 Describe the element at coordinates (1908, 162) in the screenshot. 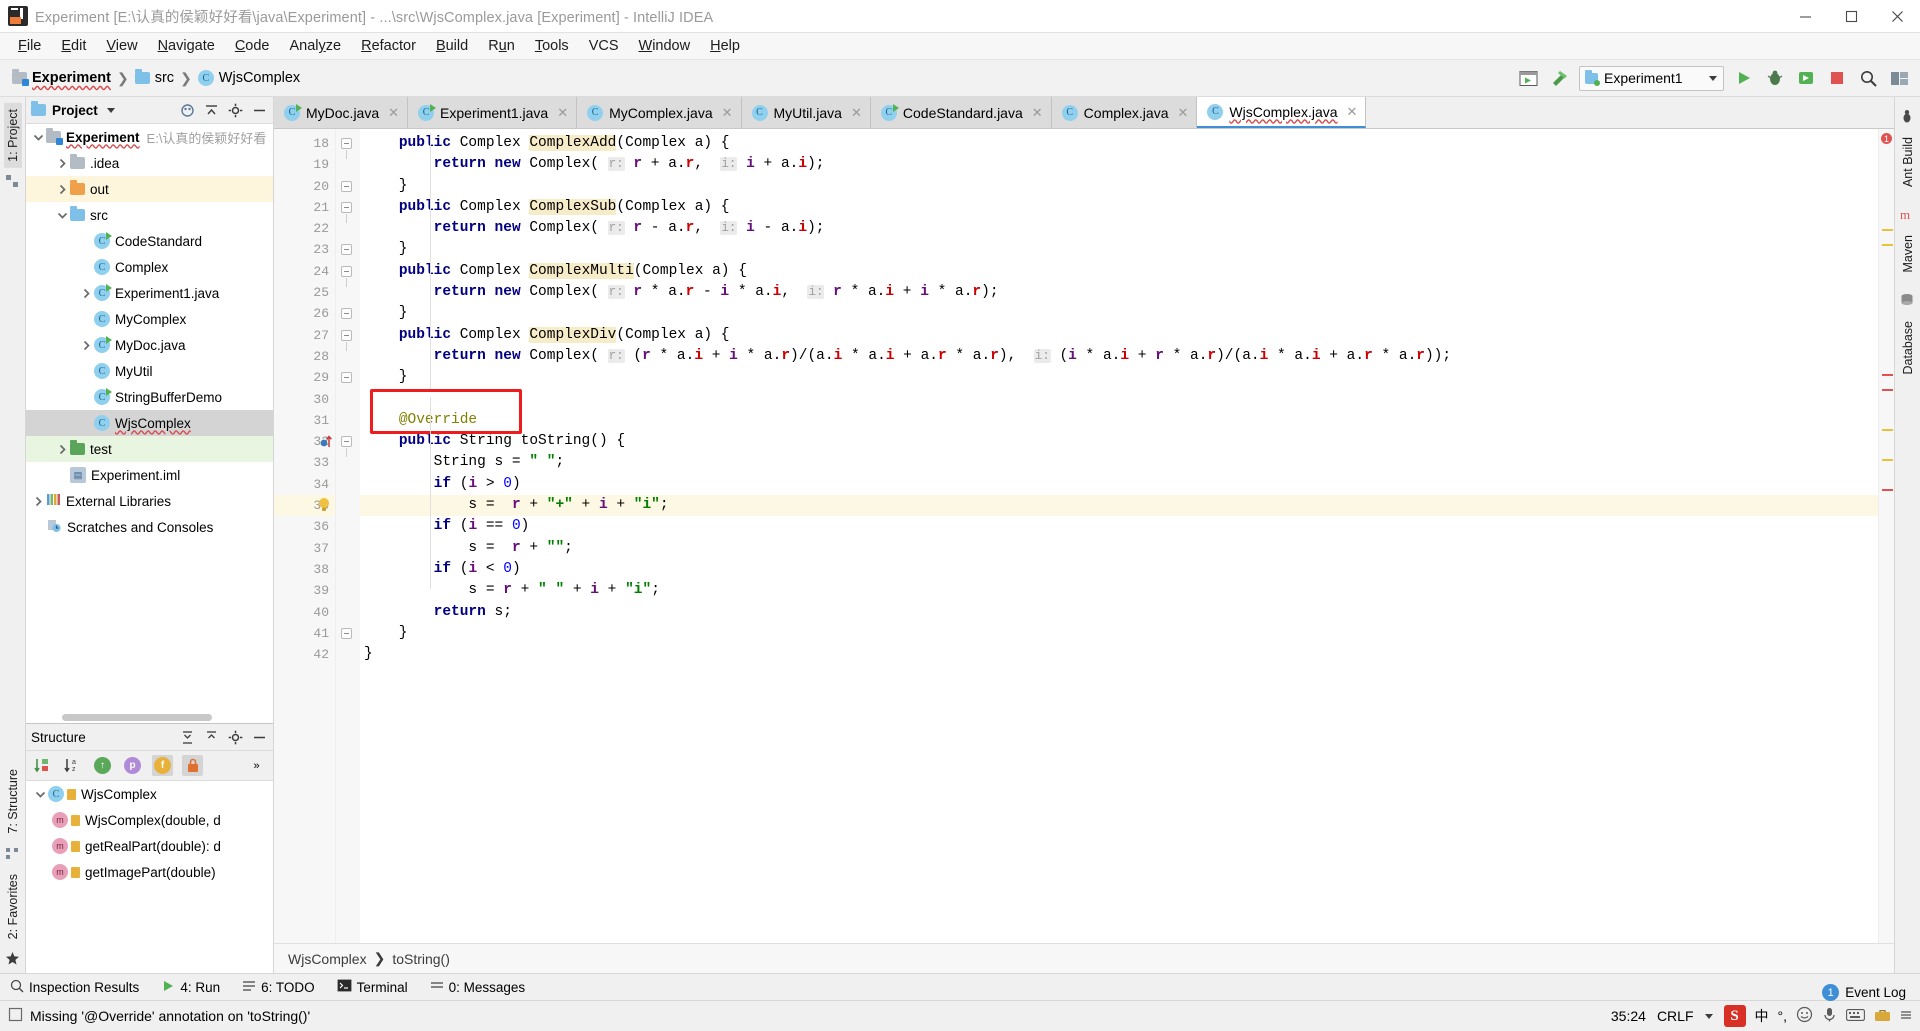

I see `tool-tab-ant-build: Ant Build` at that location.